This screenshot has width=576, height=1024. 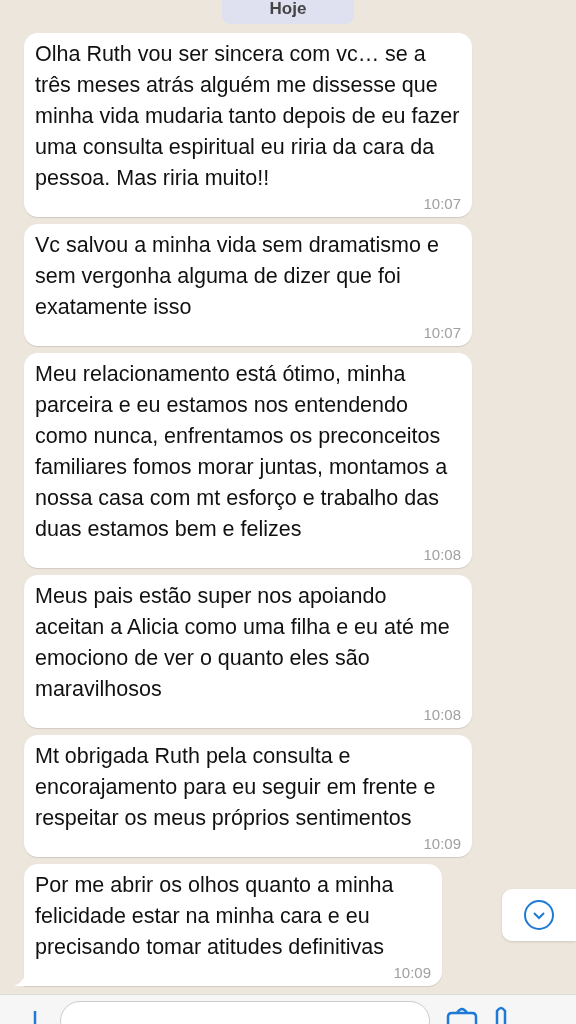 I want to click on date-label: Hoje, so click(x=288, y=12).